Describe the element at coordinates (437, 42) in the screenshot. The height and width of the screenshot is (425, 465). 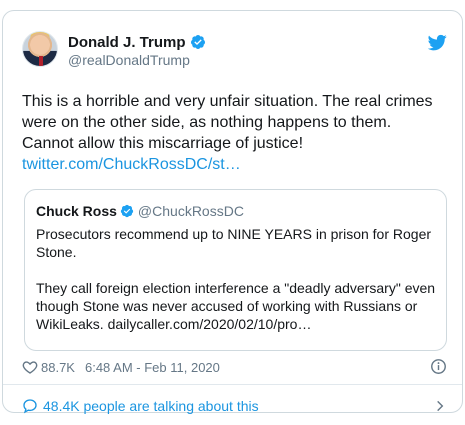
I see `twitter-bird-icon` at that location.